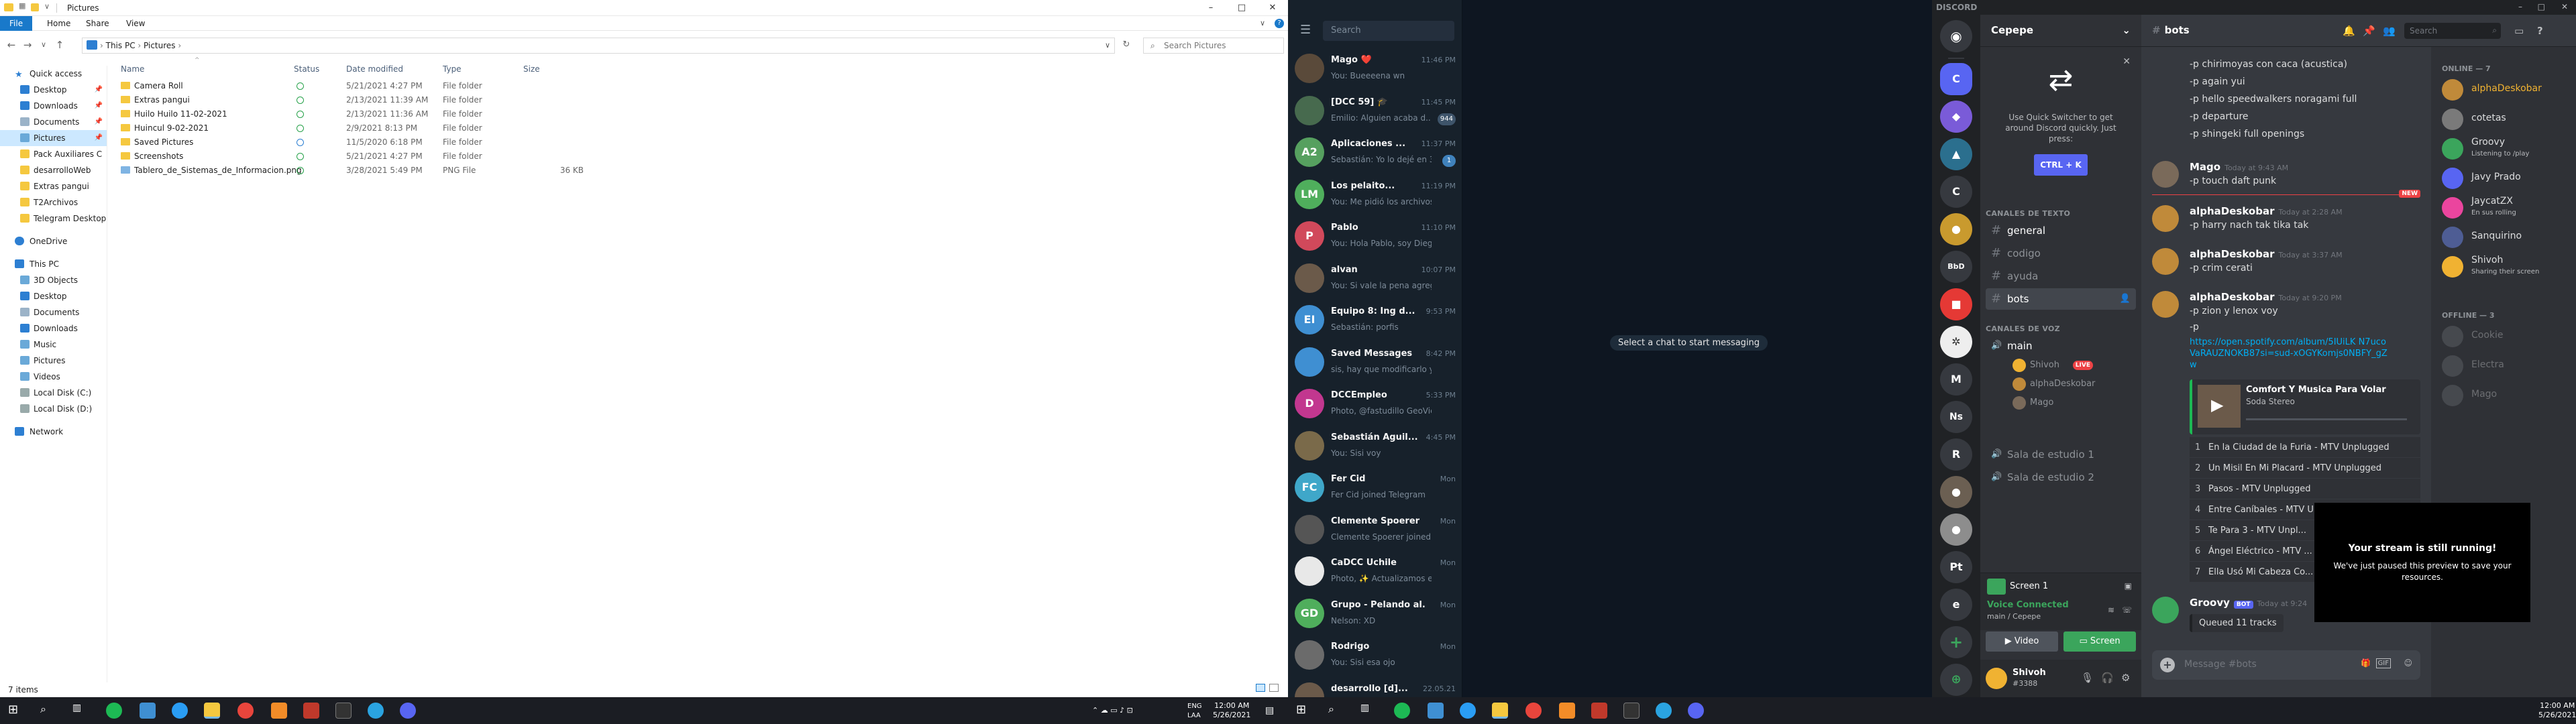 This screenshot has width=2576, height=724. I want to click on search-input: ⌕ Search Pictures, so click(1213, 46).